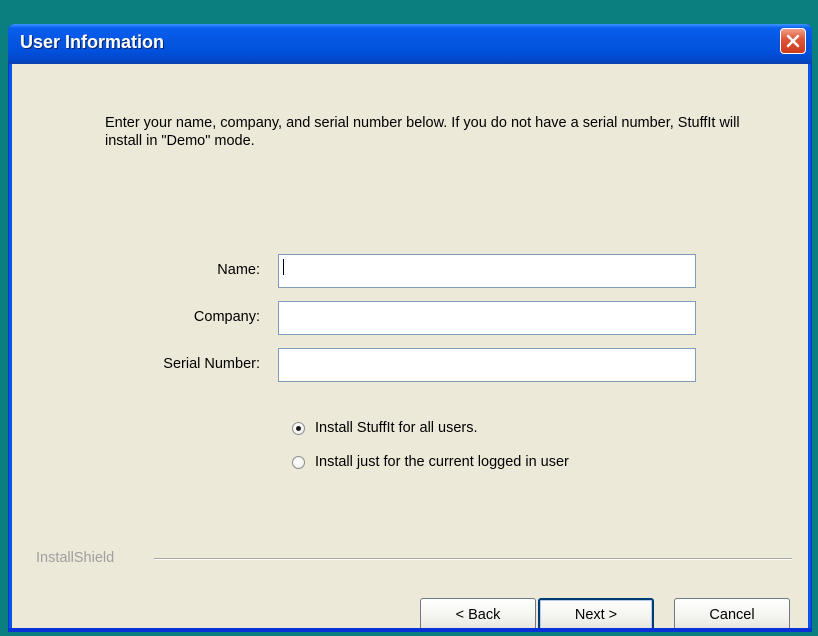  I want to click on install-all-users-label: Install StuffIt for all users., so click(396, 428).